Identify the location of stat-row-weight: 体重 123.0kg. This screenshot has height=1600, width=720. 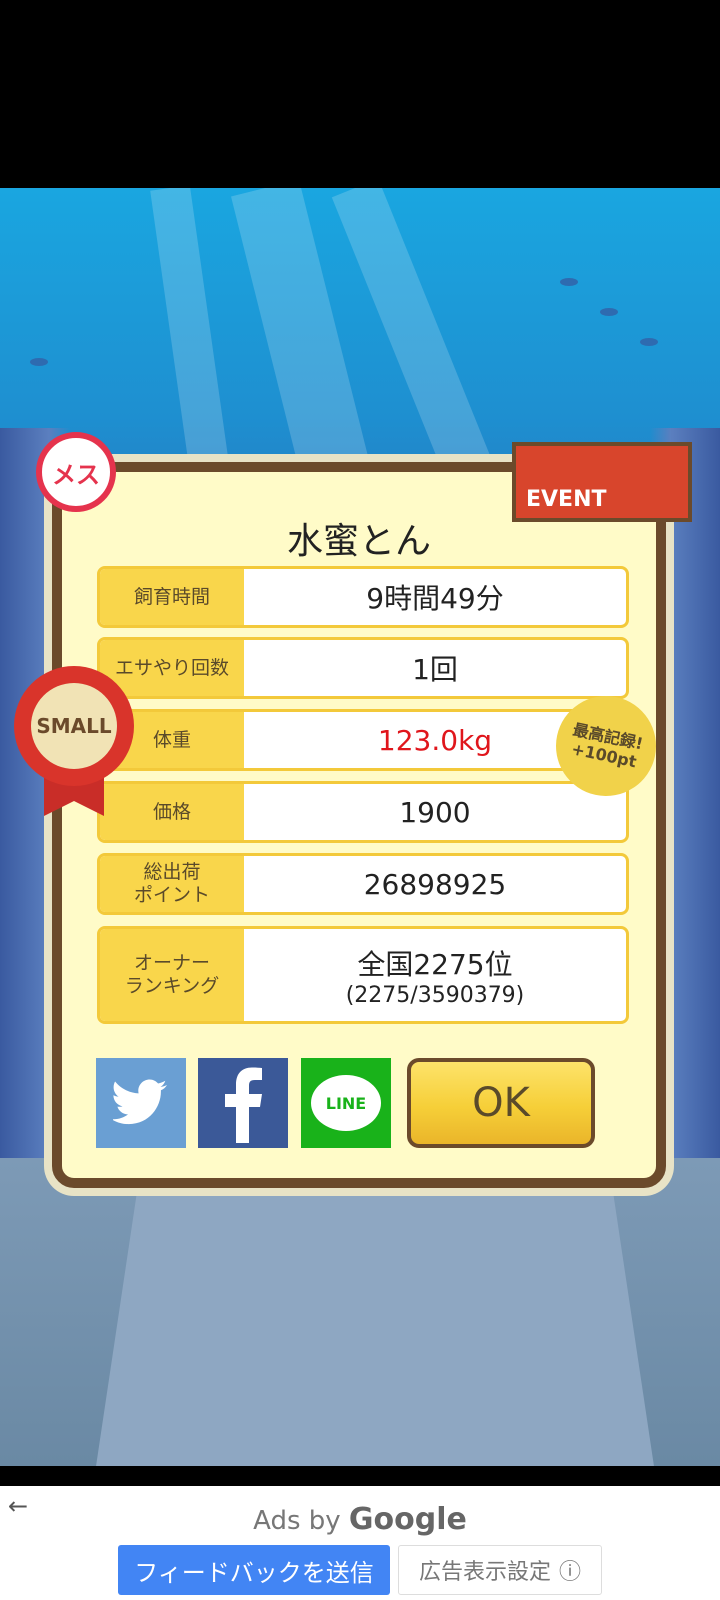
(363, 740).